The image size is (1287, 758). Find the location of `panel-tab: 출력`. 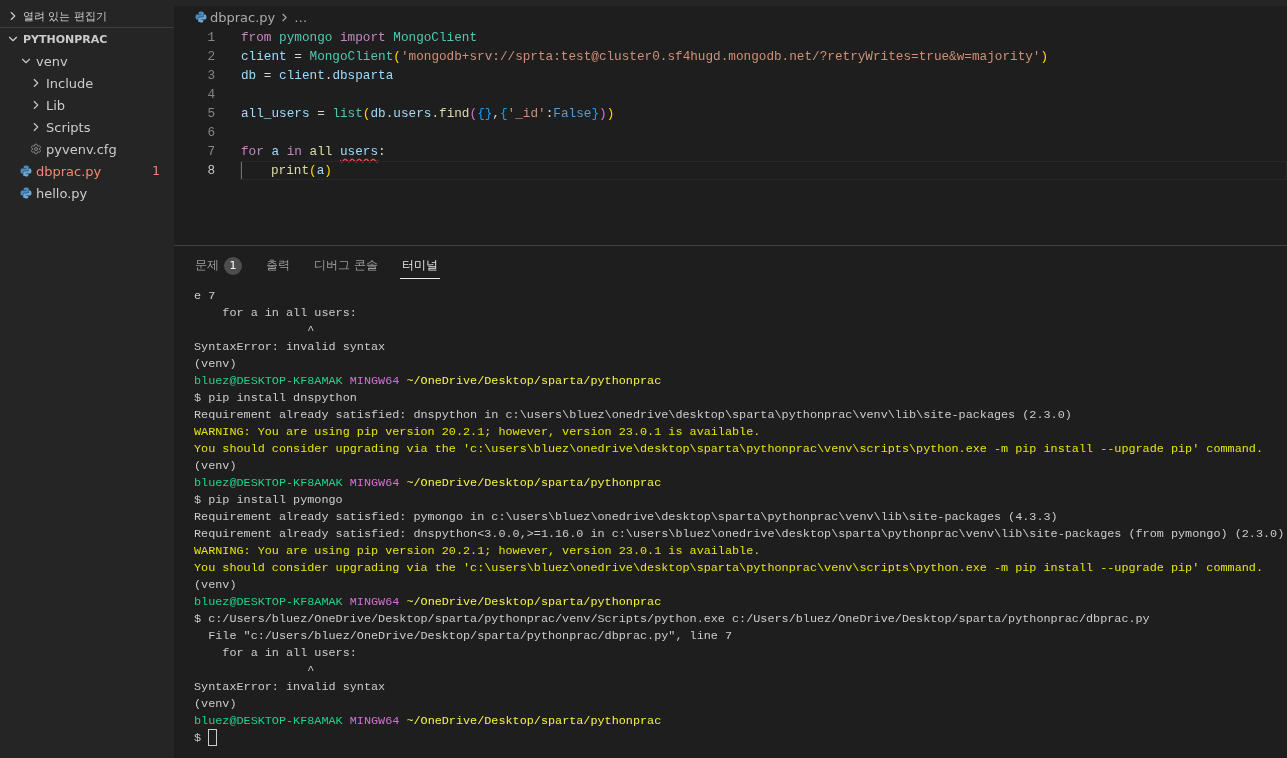

panel-tab: 출력 is located at coordinates (278, 266).